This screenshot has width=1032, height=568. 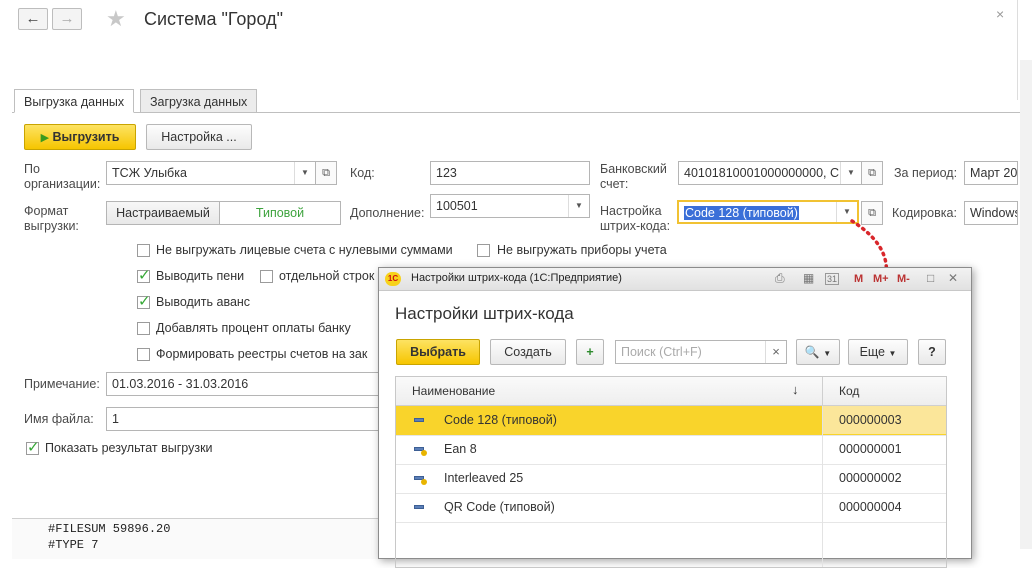 I want to click on help-button: ?, so click(x=932, y=352).